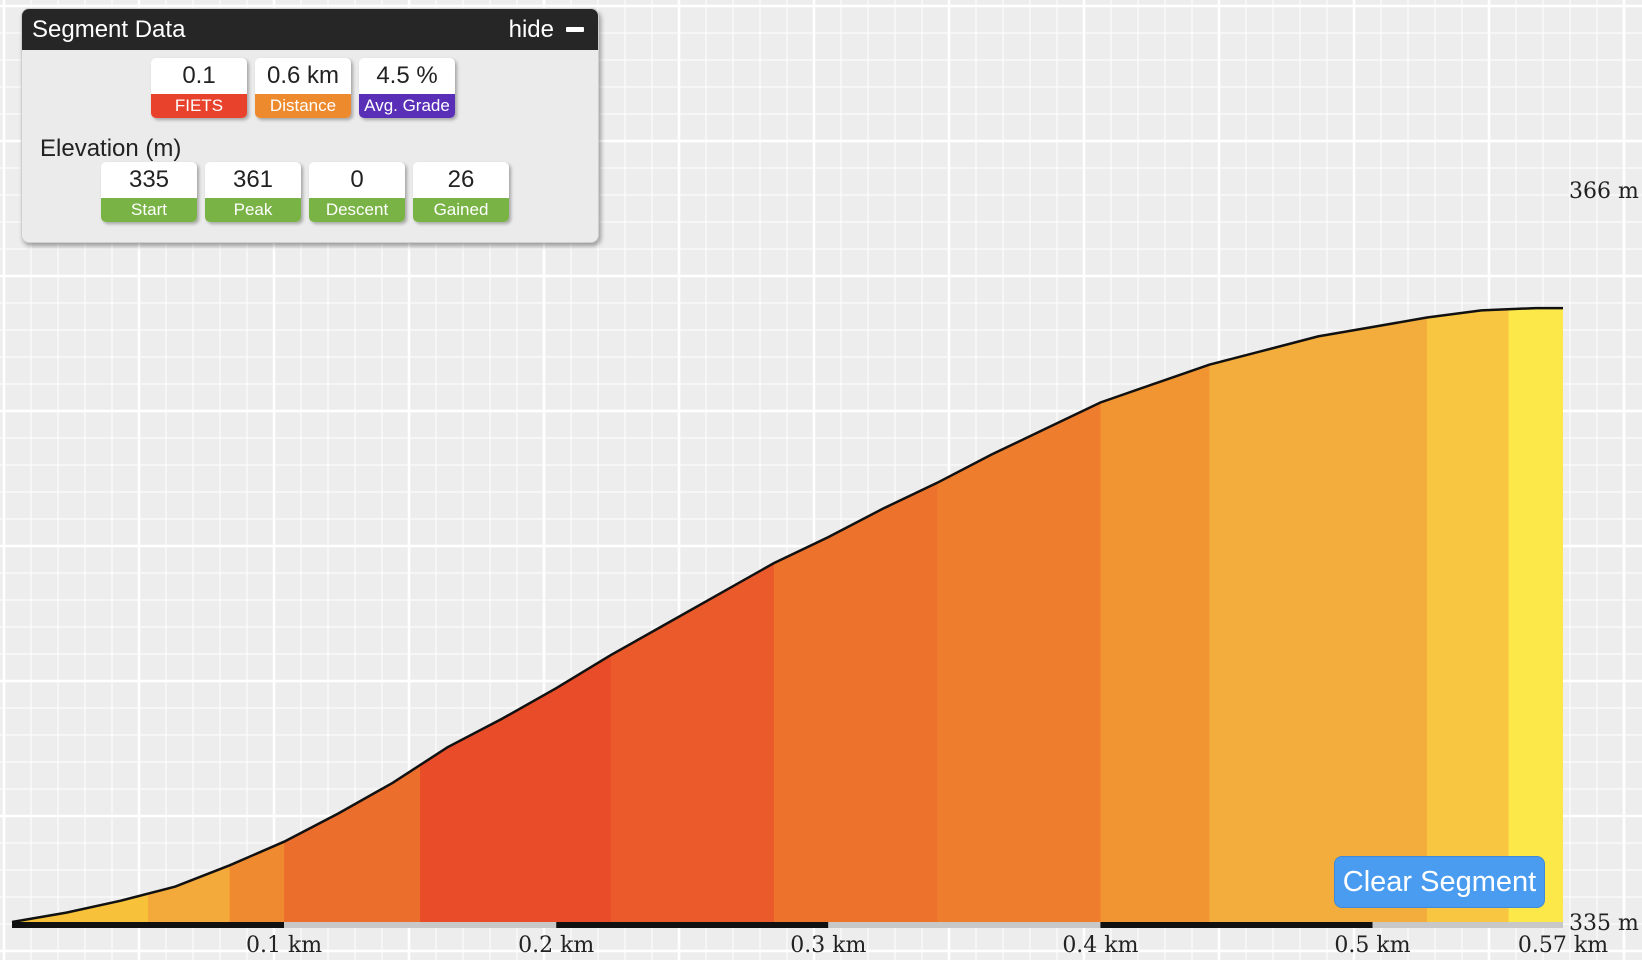 Image resolution: width=1642 pixels, height=960 pixels. Describe the element at coordinates (927, 945) in the screenshot. I see `x-axis-labels: 0.1 km 0.2 km 0.3 km 0.4 km 0.5 km 0.57 km` at that location.